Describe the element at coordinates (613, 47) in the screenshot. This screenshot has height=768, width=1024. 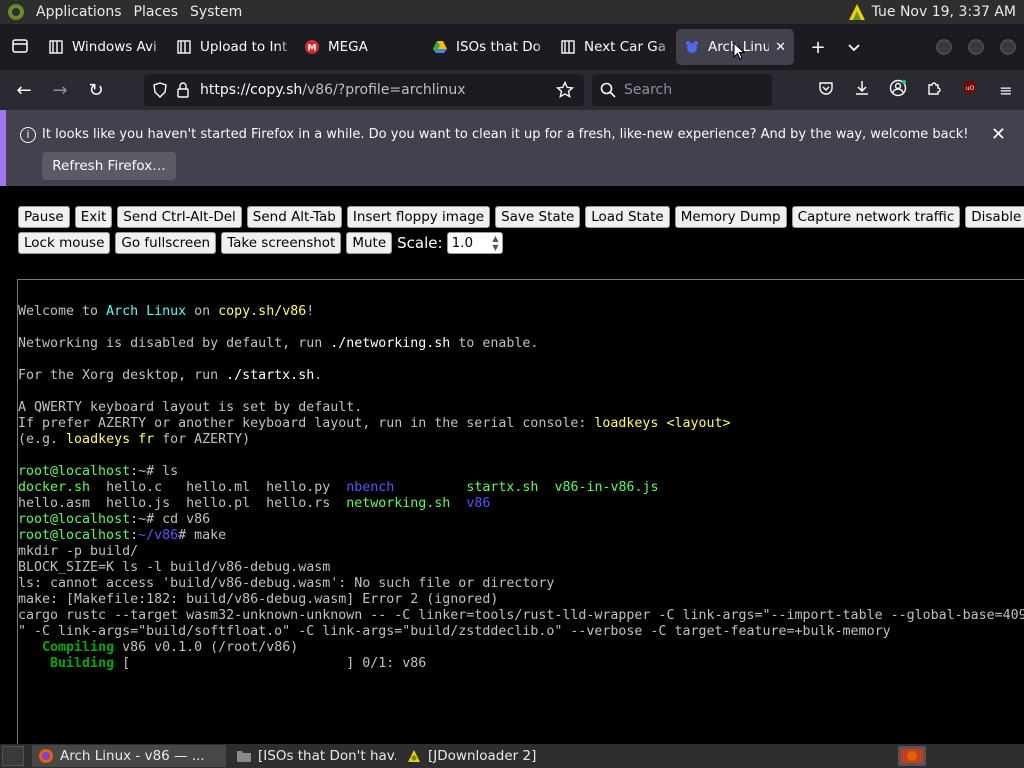
I see `tab-next-car-game: Next Car Gan` at that location.